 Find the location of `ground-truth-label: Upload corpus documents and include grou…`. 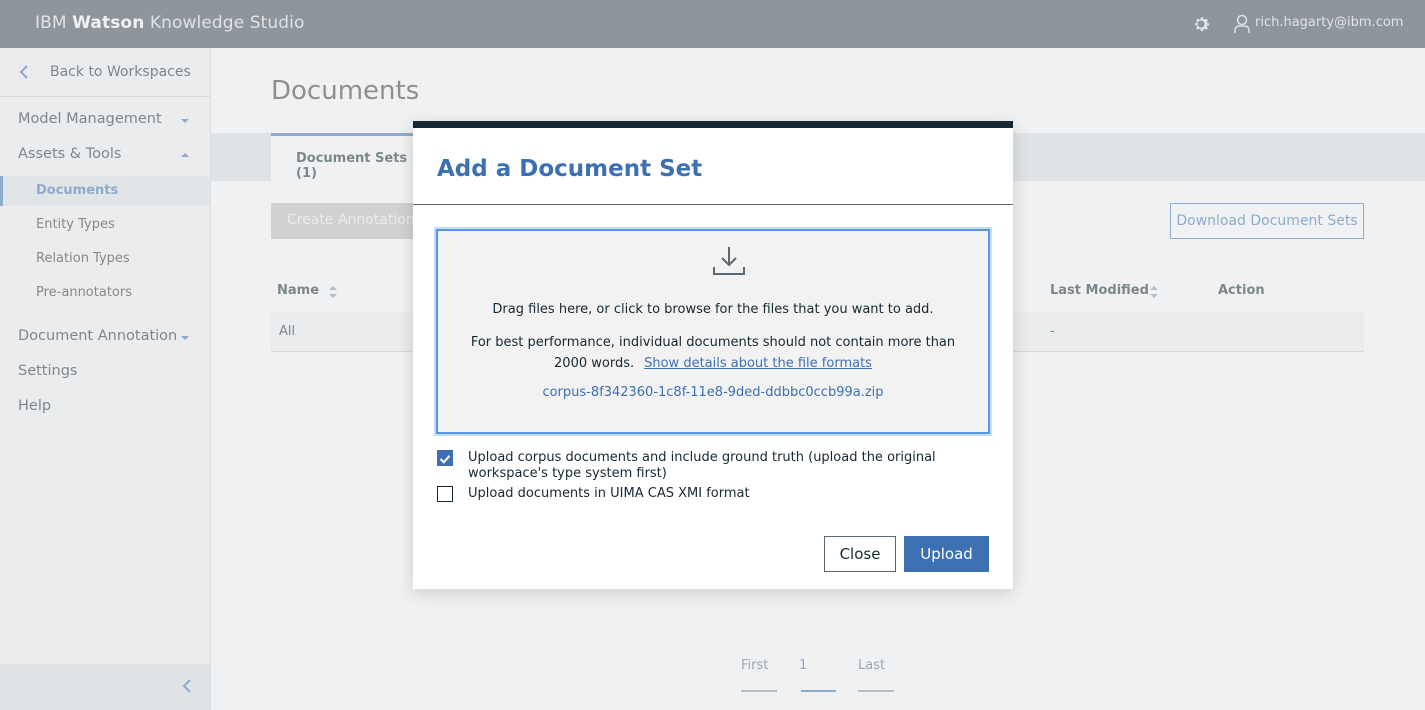

ground-truth-label: Upload corpus documents and include grou… is located at coordinates (703, 466).